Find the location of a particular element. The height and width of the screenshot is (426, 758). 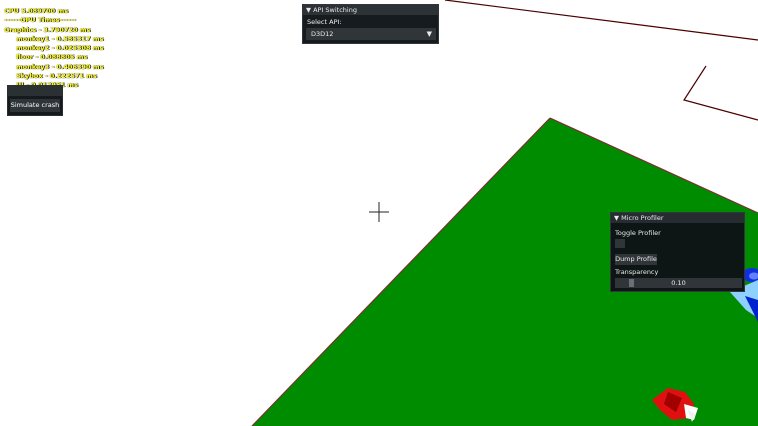

micro-profiler-title-bar: ▼ Micro Profiler is located at coordinates (677, 218).